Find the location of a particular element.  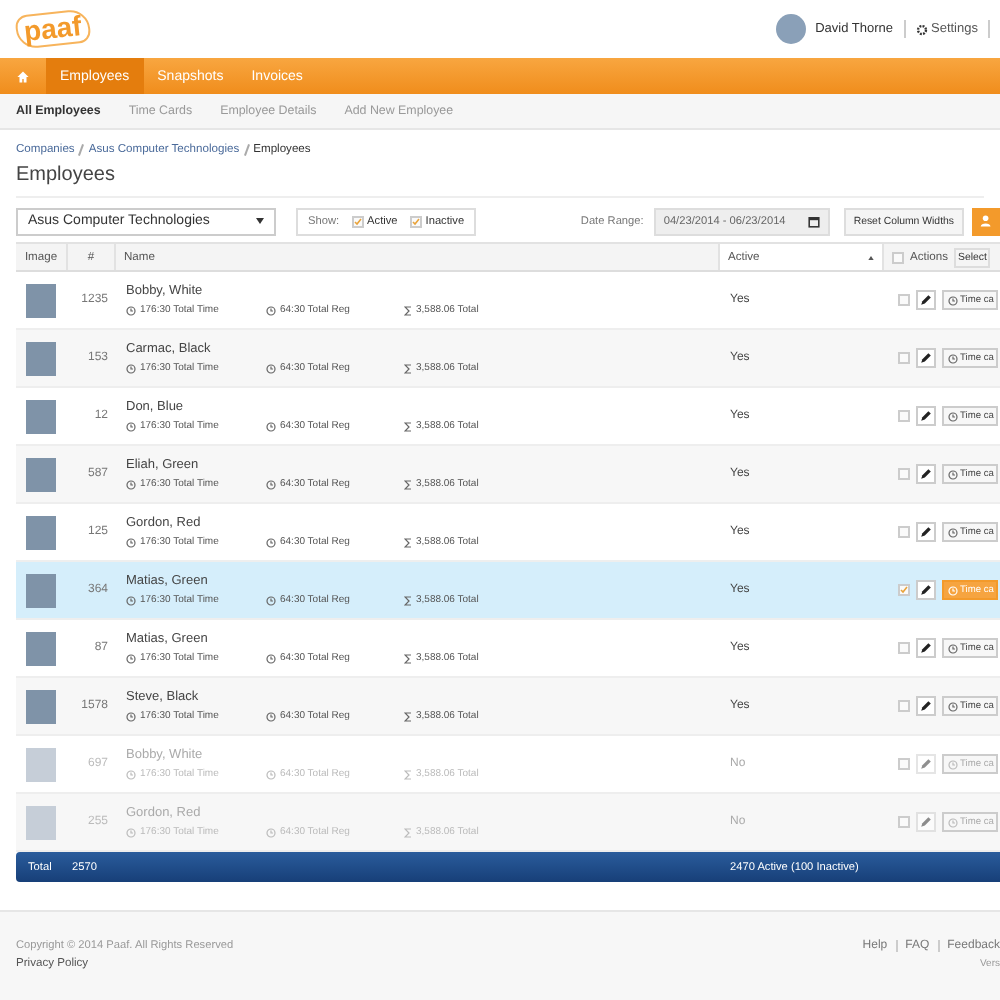

home-icon is located at coordinates (23, 76).